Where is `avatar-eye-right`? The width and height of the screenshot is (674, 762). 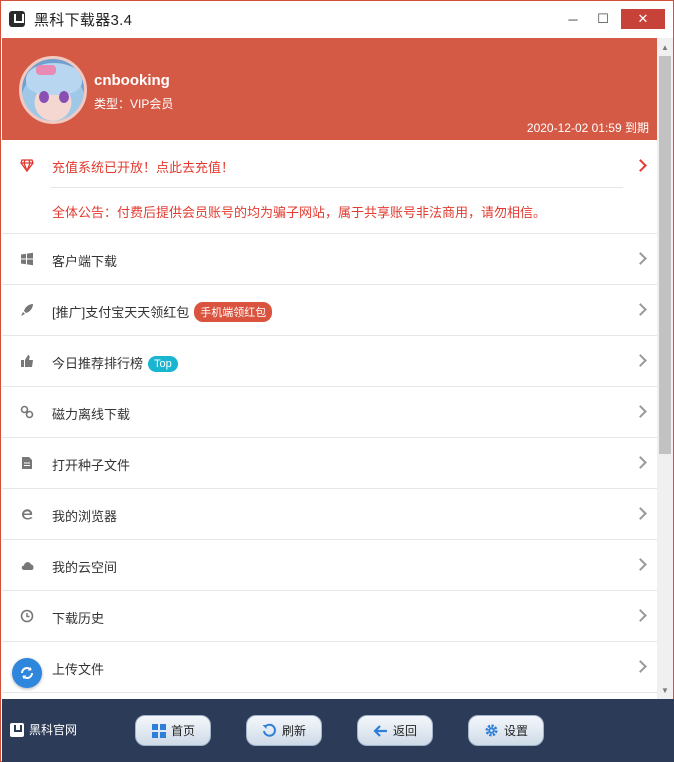
avatar-eye-right is located at coordinates (64, 97).